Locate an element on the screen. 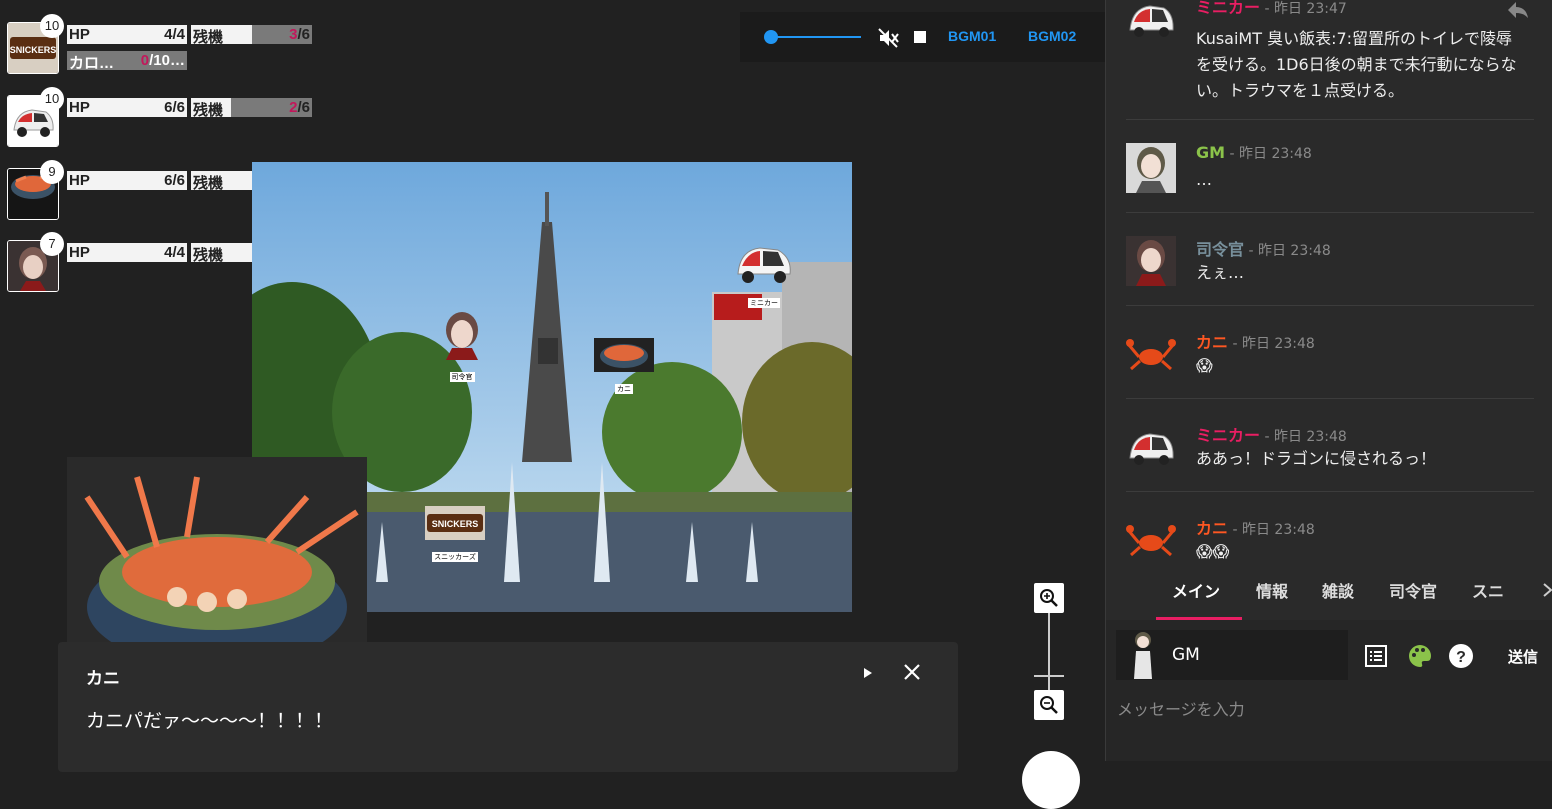 The image size is (1552, 809). zoom-track is located at coordinates (1049, 652).